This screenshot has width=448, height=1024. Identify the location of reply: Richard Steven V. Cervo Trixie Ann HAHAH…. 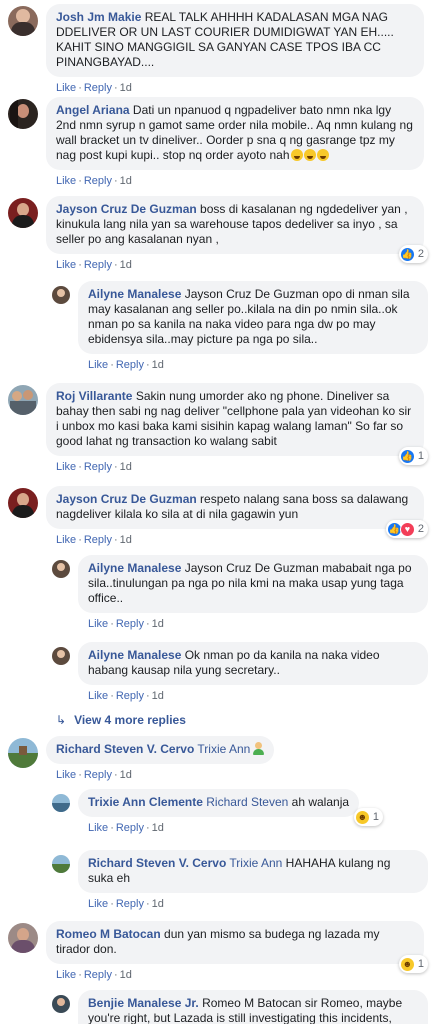
(224, 883).